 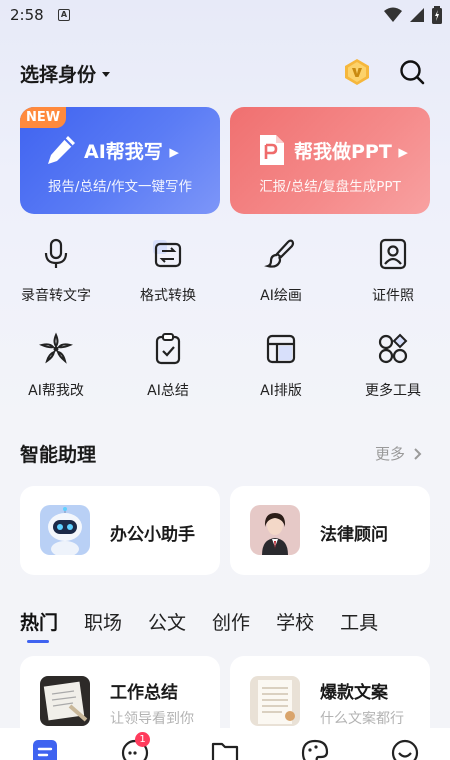 What do you see at coordinates (103, 625) in the screenshot?
I see `tab-workplace: 职场` at bounding box center [103, 625].